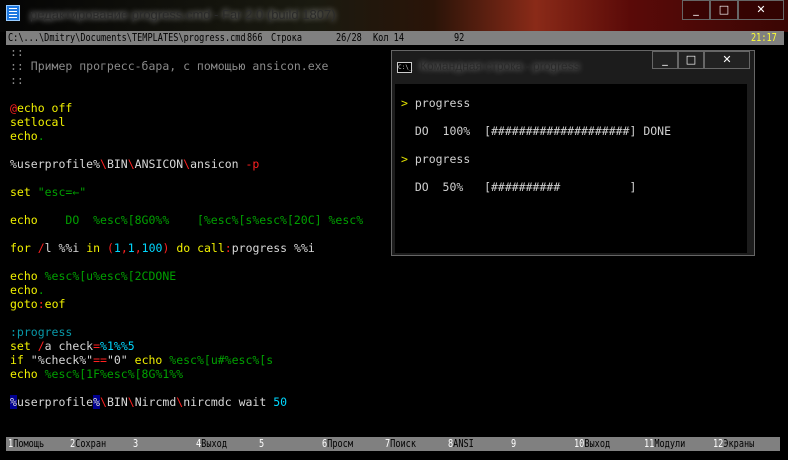  Describe the element at coordinates (91, 443) in the screenshot. I see `fkey-label: Сохран` at that location.